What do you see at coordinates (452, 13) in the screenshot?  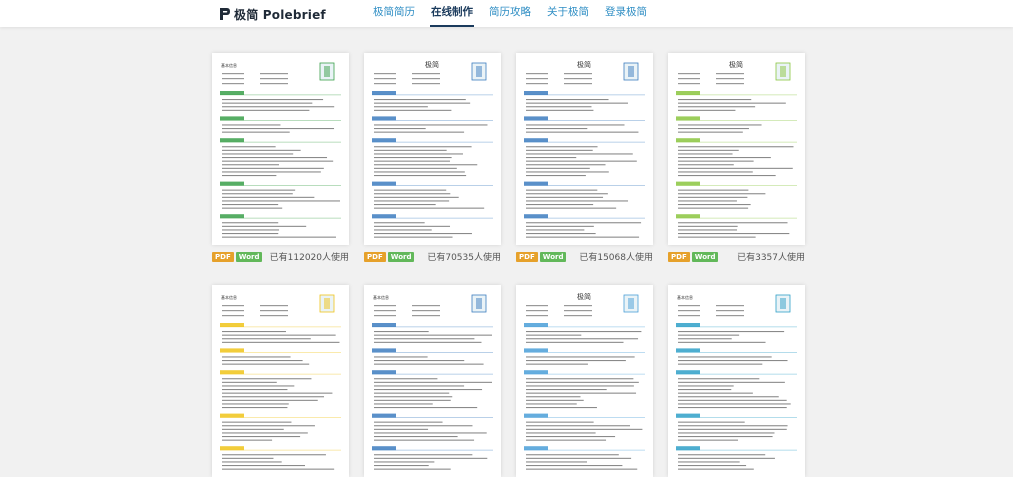 I see `nav-item-online-make: 在线制作` at bounding box center [452, 13].